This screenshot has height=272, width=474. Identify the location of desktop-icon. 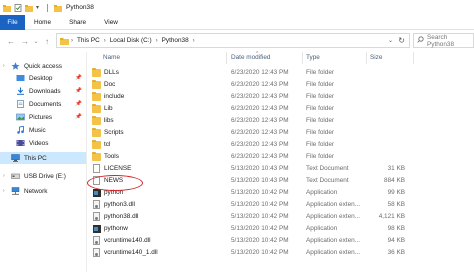
(20, 78).